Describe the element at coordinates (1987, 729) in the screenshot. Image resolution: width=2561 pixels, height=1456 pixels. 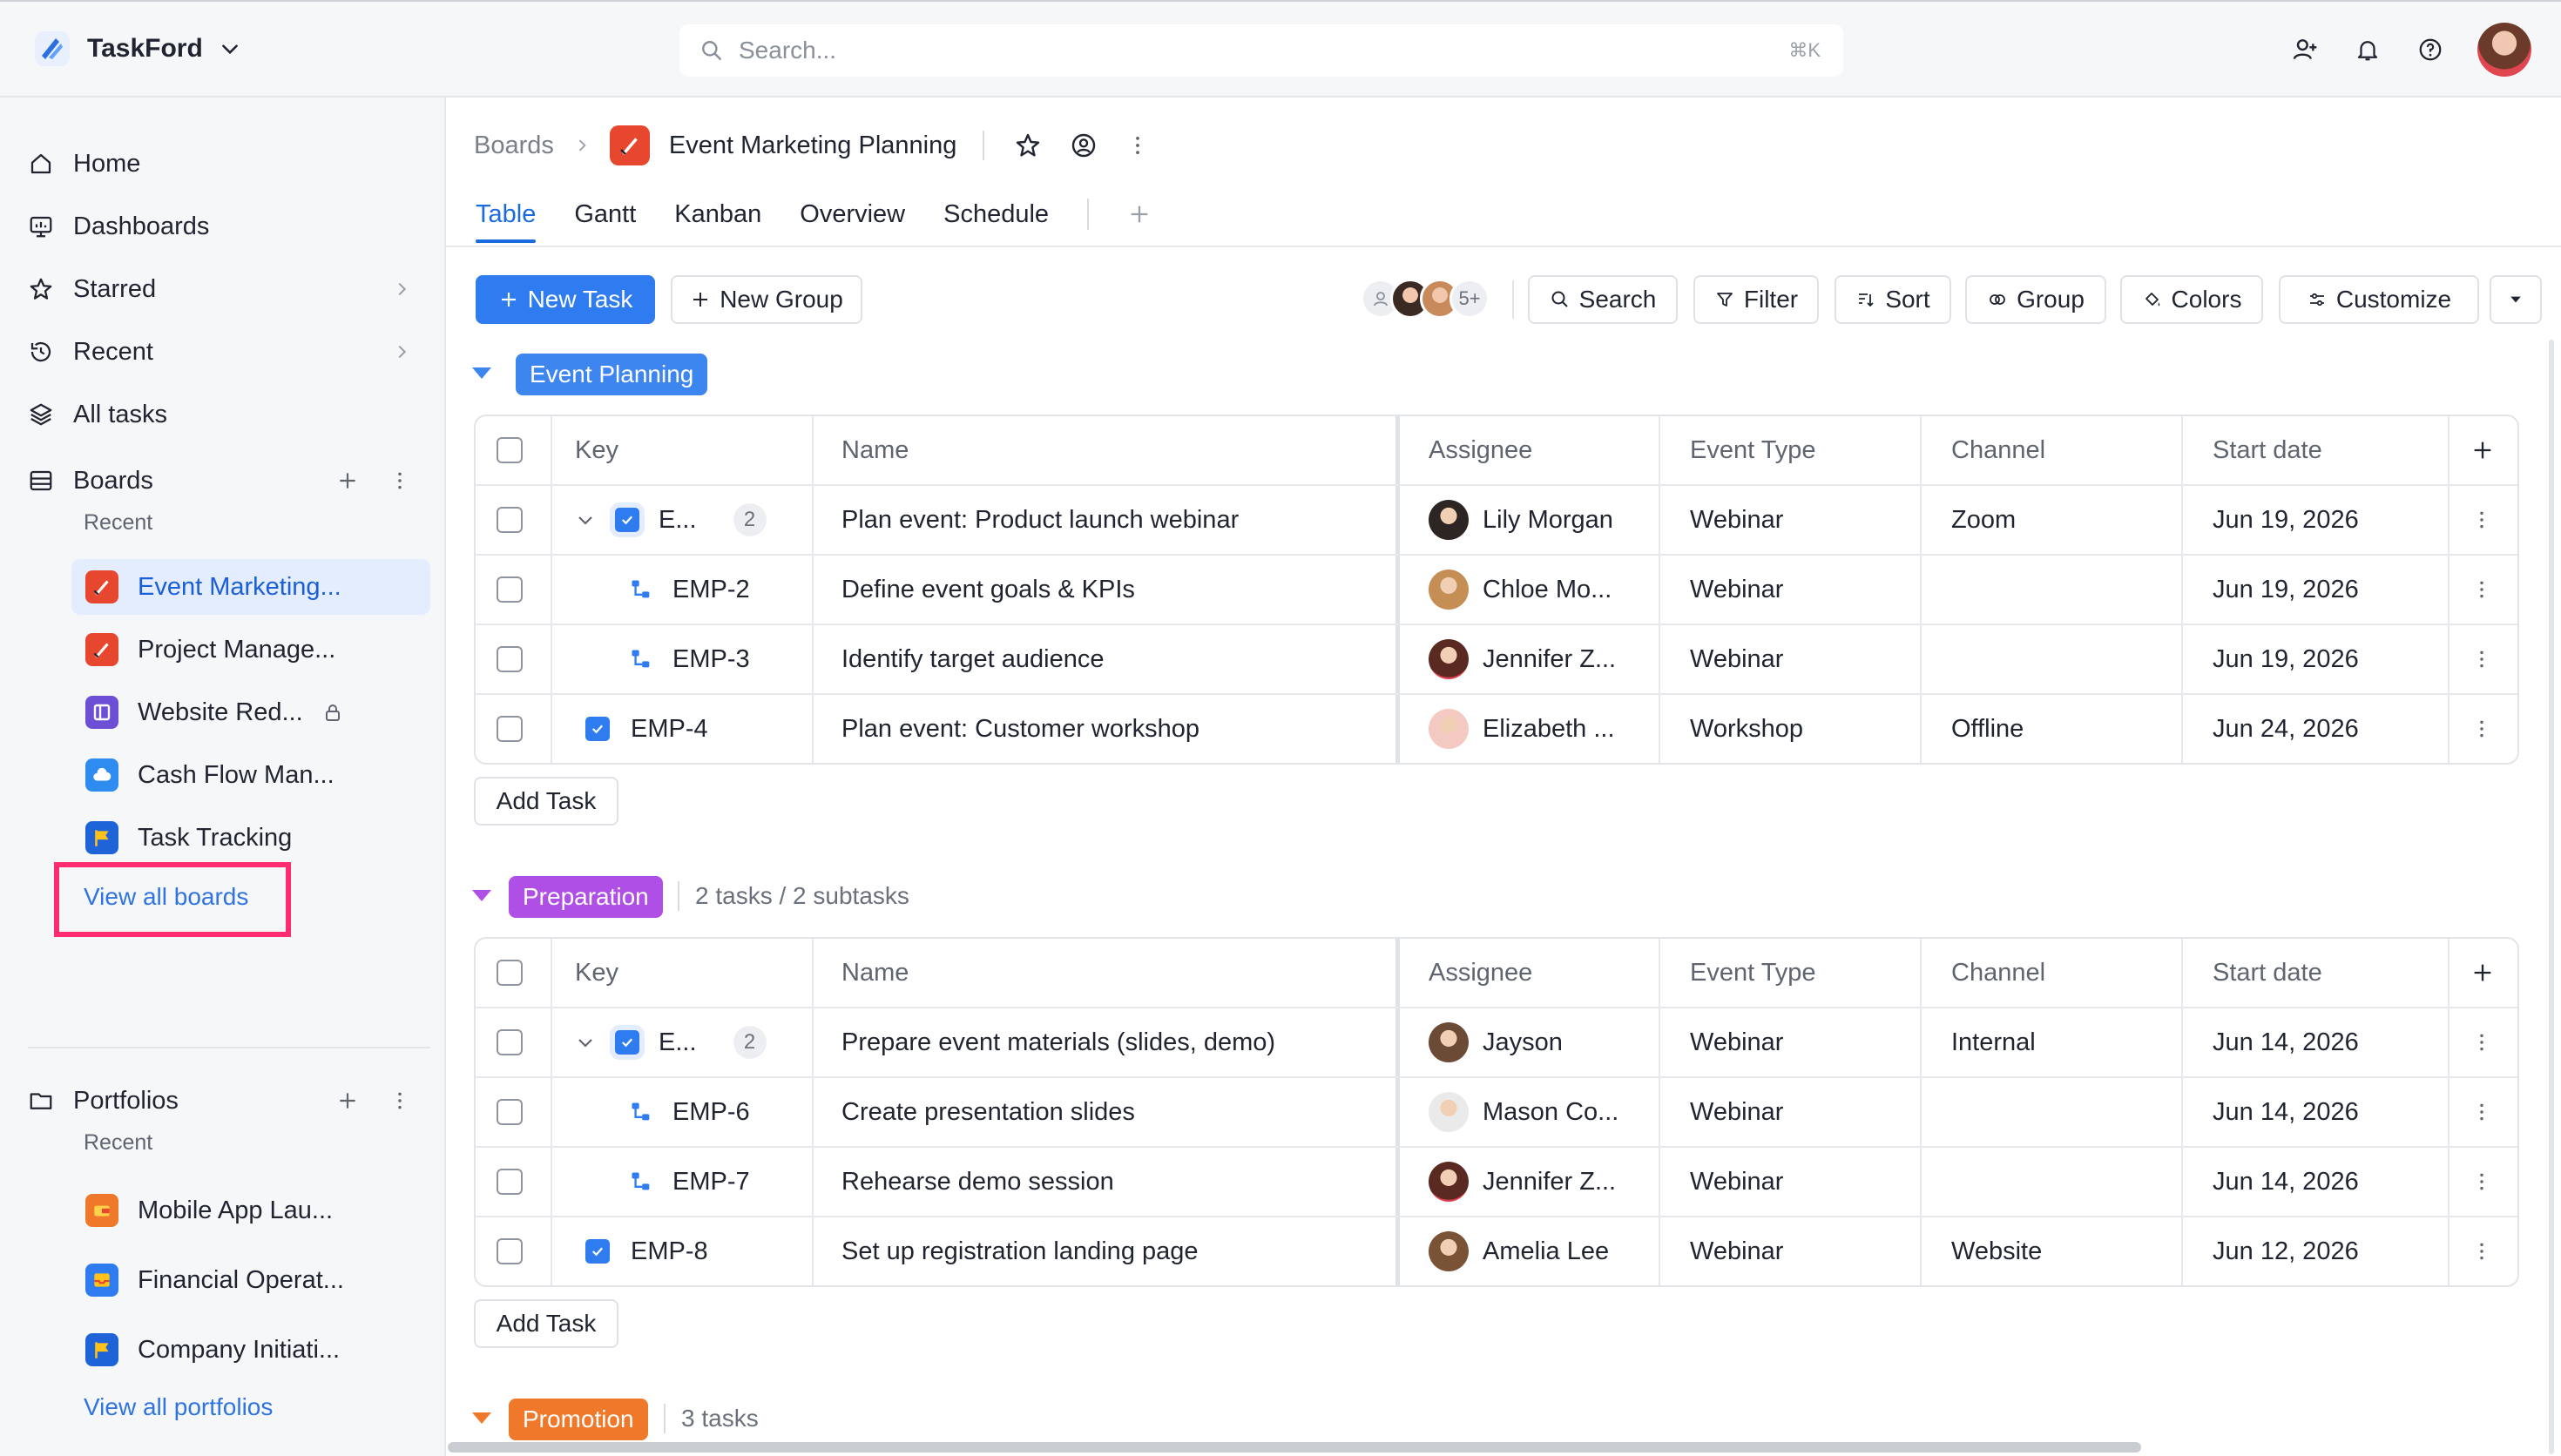
I see `channel-value: Offline` at that location.